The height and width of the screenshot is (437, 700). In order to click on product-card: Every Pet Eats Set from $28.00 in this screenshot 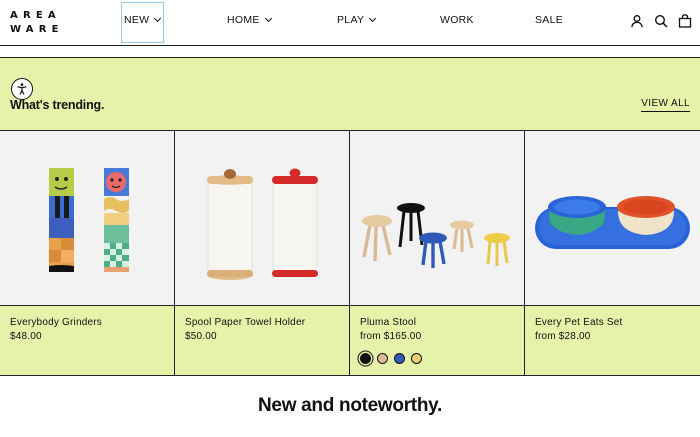, I will do `click(612, 253)`.